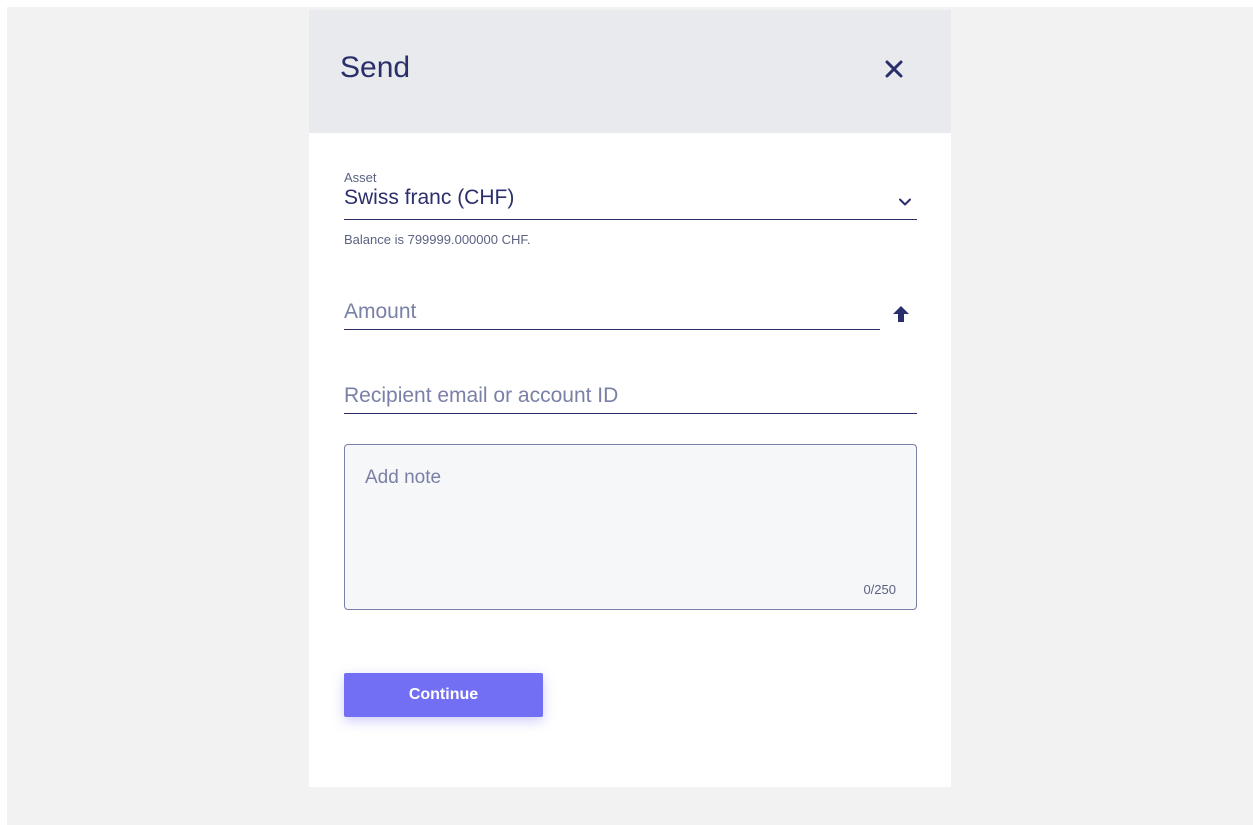  What do you see at coordinates (443, 695) in the screenshot?
I see `continue-button: Continue` at bounding box center [443, 695].